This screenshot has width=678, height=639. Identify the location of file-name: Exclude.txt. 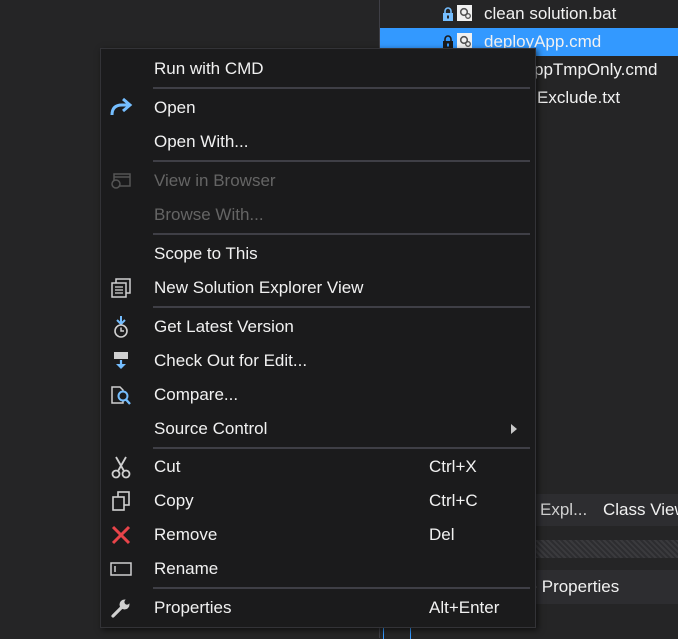
(579, 97).